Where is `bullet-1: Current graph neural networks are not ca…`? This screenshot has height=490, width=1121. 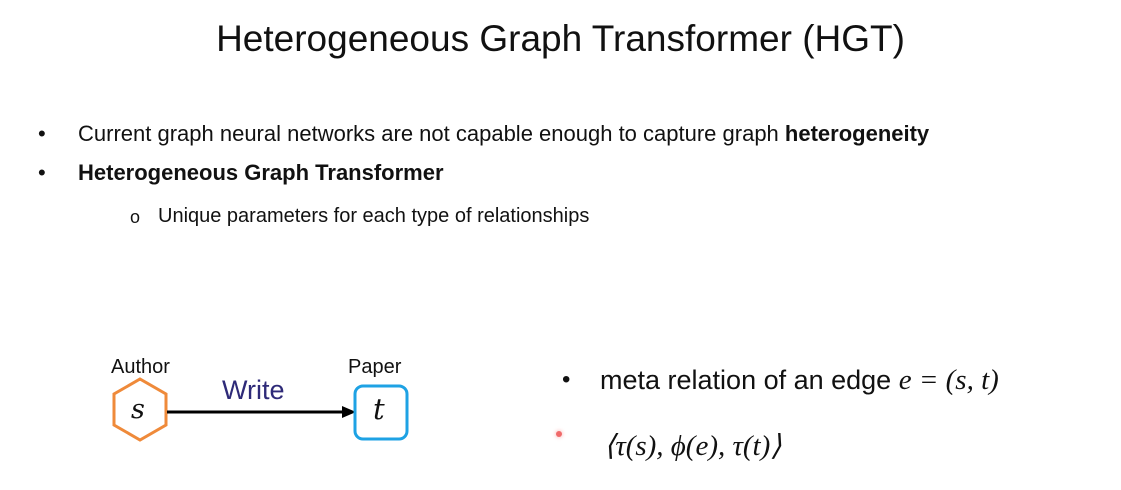
bullet-1: Current graph neural networks are not ca… is located at coordinates (503, 134).